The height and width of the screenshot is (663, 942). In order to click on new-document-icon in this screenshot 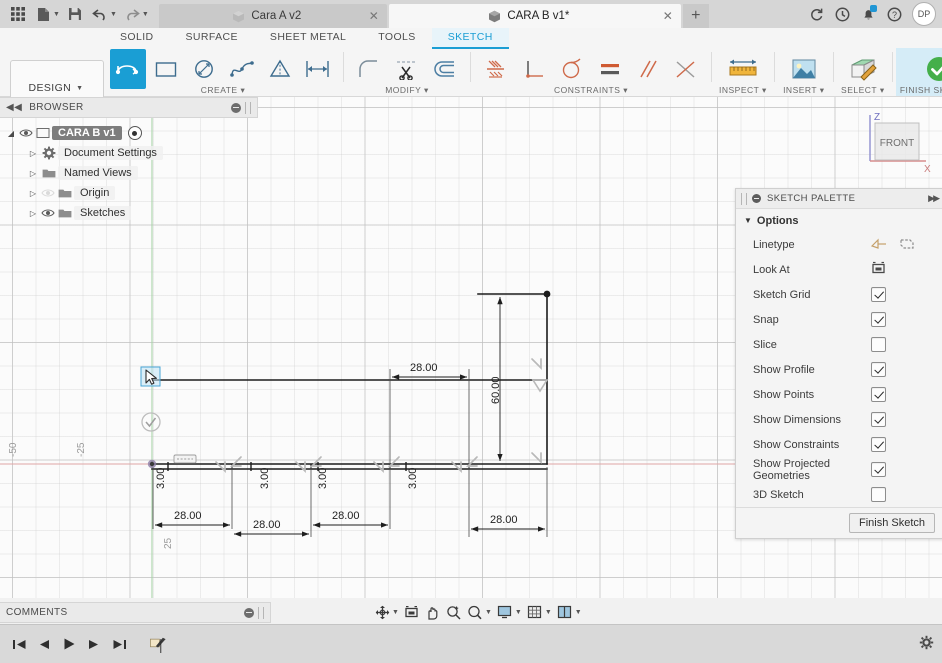, I will do `click(43, 14)`.